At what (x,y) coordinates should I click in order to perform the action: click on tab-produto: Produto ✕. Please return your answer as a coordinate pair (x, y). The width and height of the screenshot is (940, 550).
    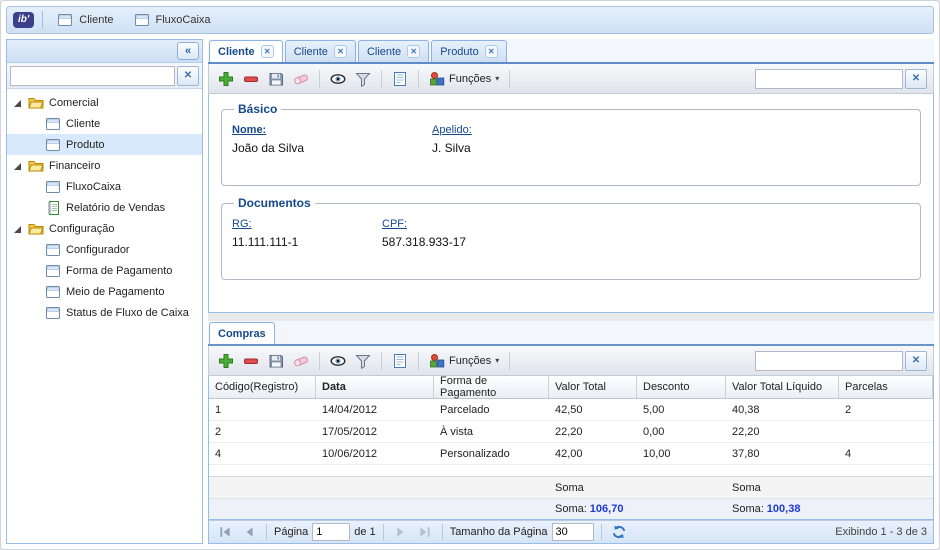
    Looking at the image, I should click on (469, 51).